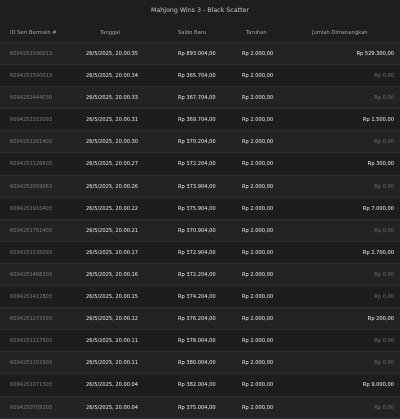 This screenshot has height=419, width=400. Describe the element at coordinates (112, 98) in the screenshot. I see `round-date: 26/5/2025, 20.00.33` at that location.